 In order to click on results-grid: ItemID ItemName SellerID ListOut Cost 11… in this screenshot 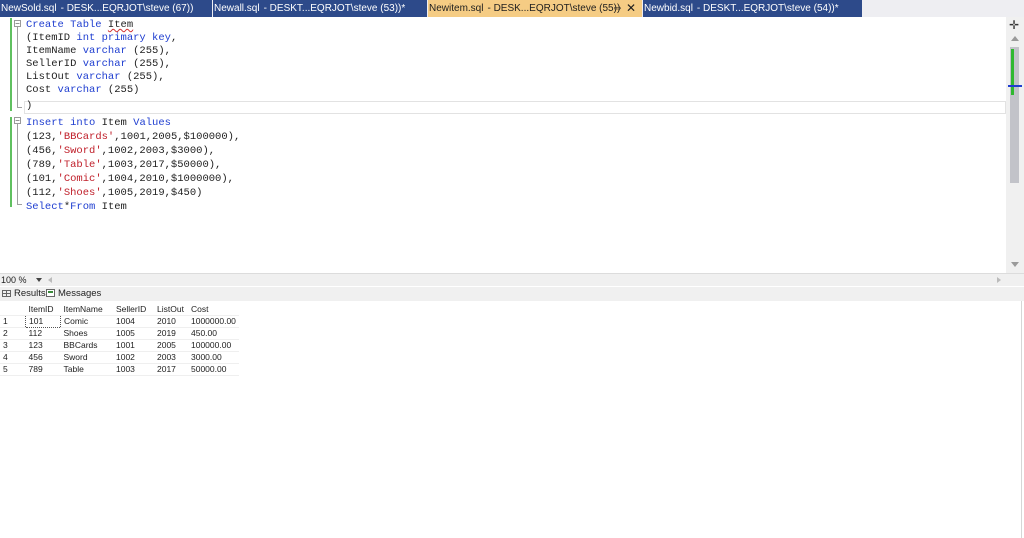, I will do `click(119, 340)`.